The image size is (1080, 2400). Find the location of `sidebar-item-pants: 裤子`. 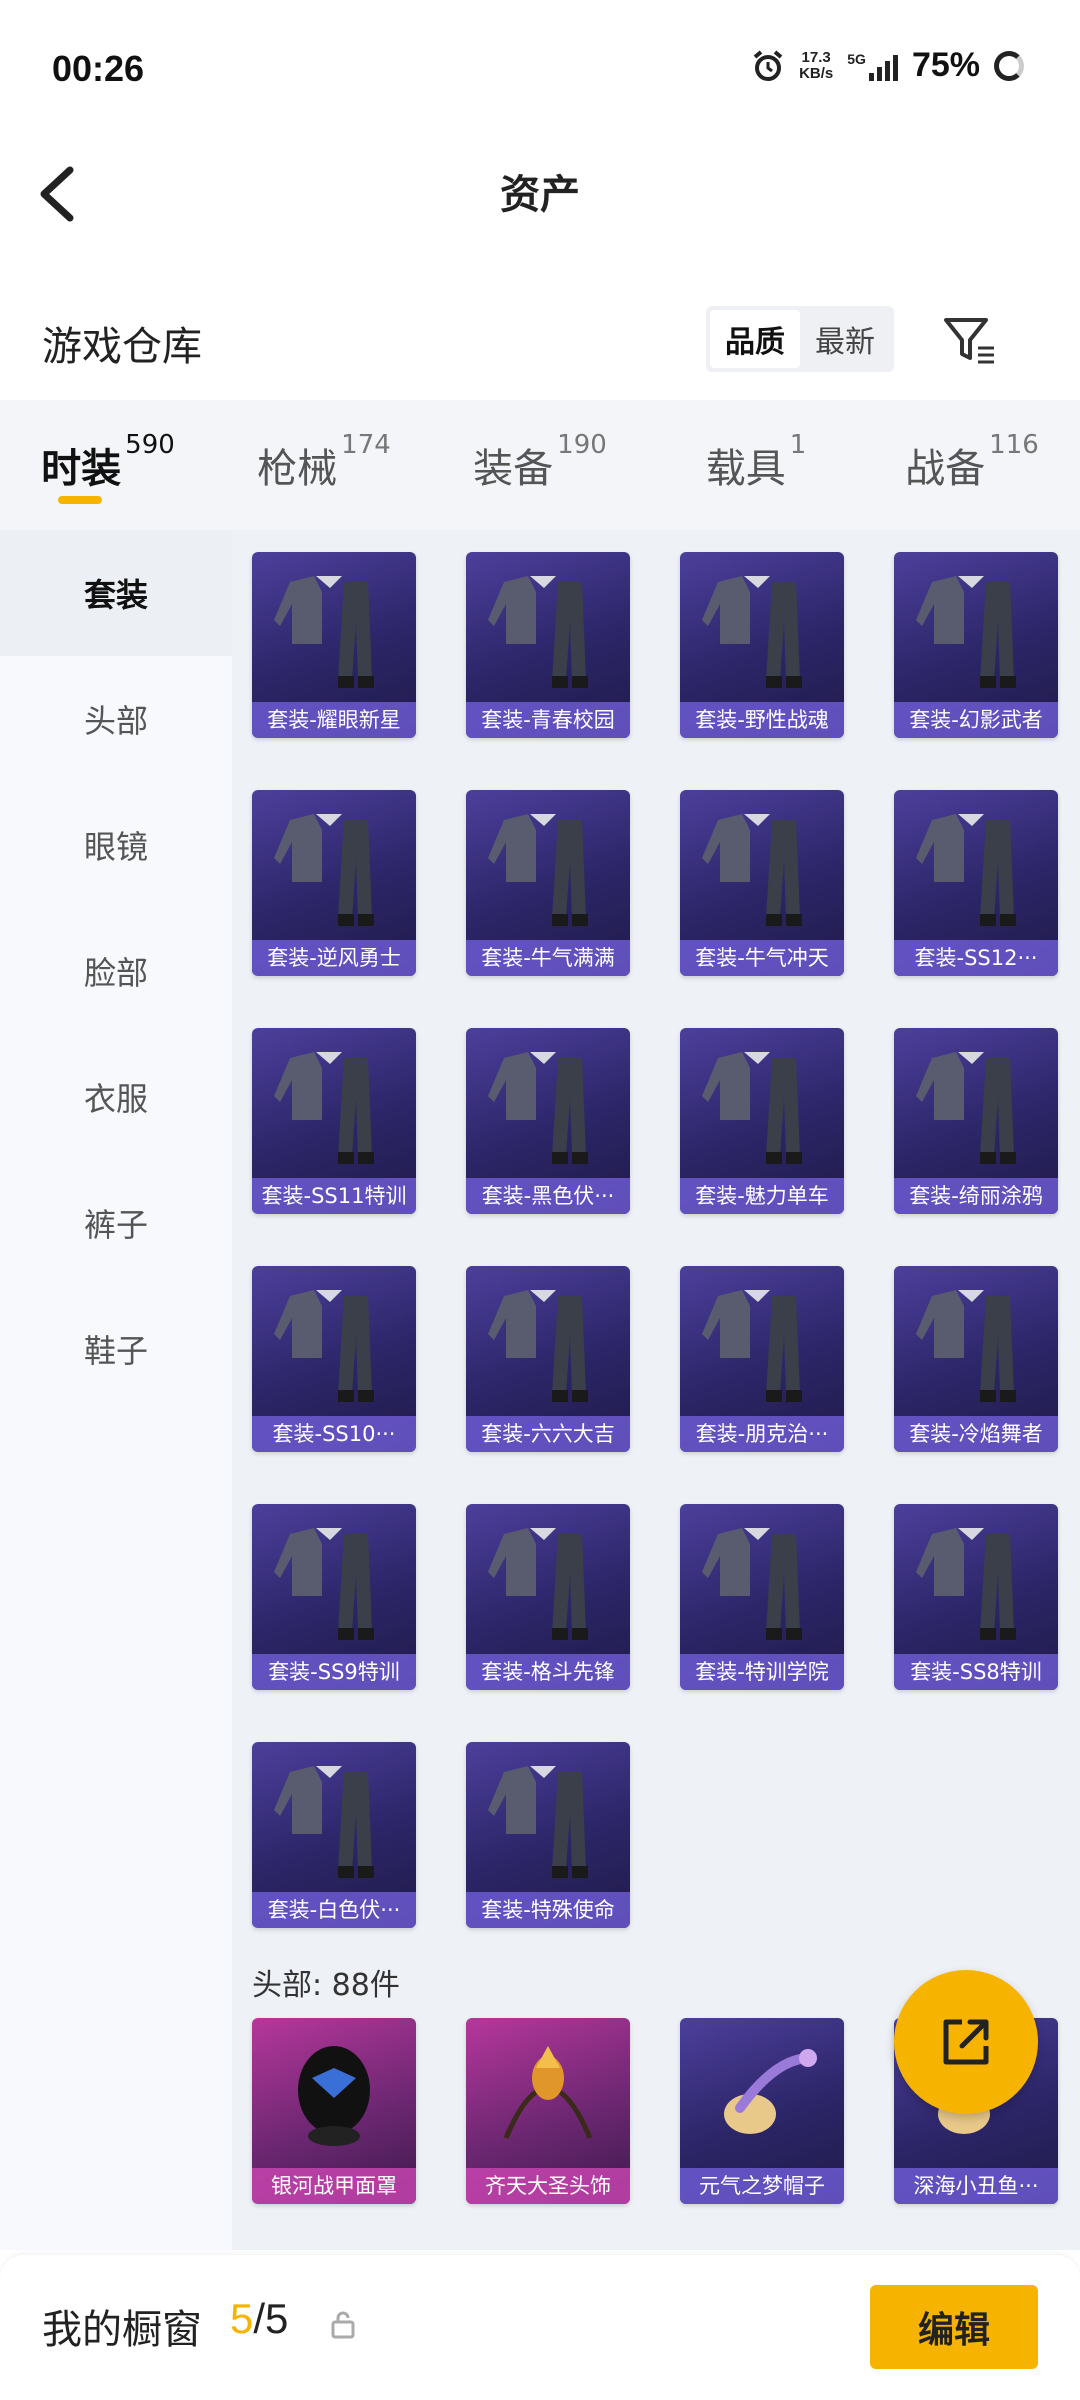

sidebar-item-pants: 裤子 is located at coordinates (116, 1223).